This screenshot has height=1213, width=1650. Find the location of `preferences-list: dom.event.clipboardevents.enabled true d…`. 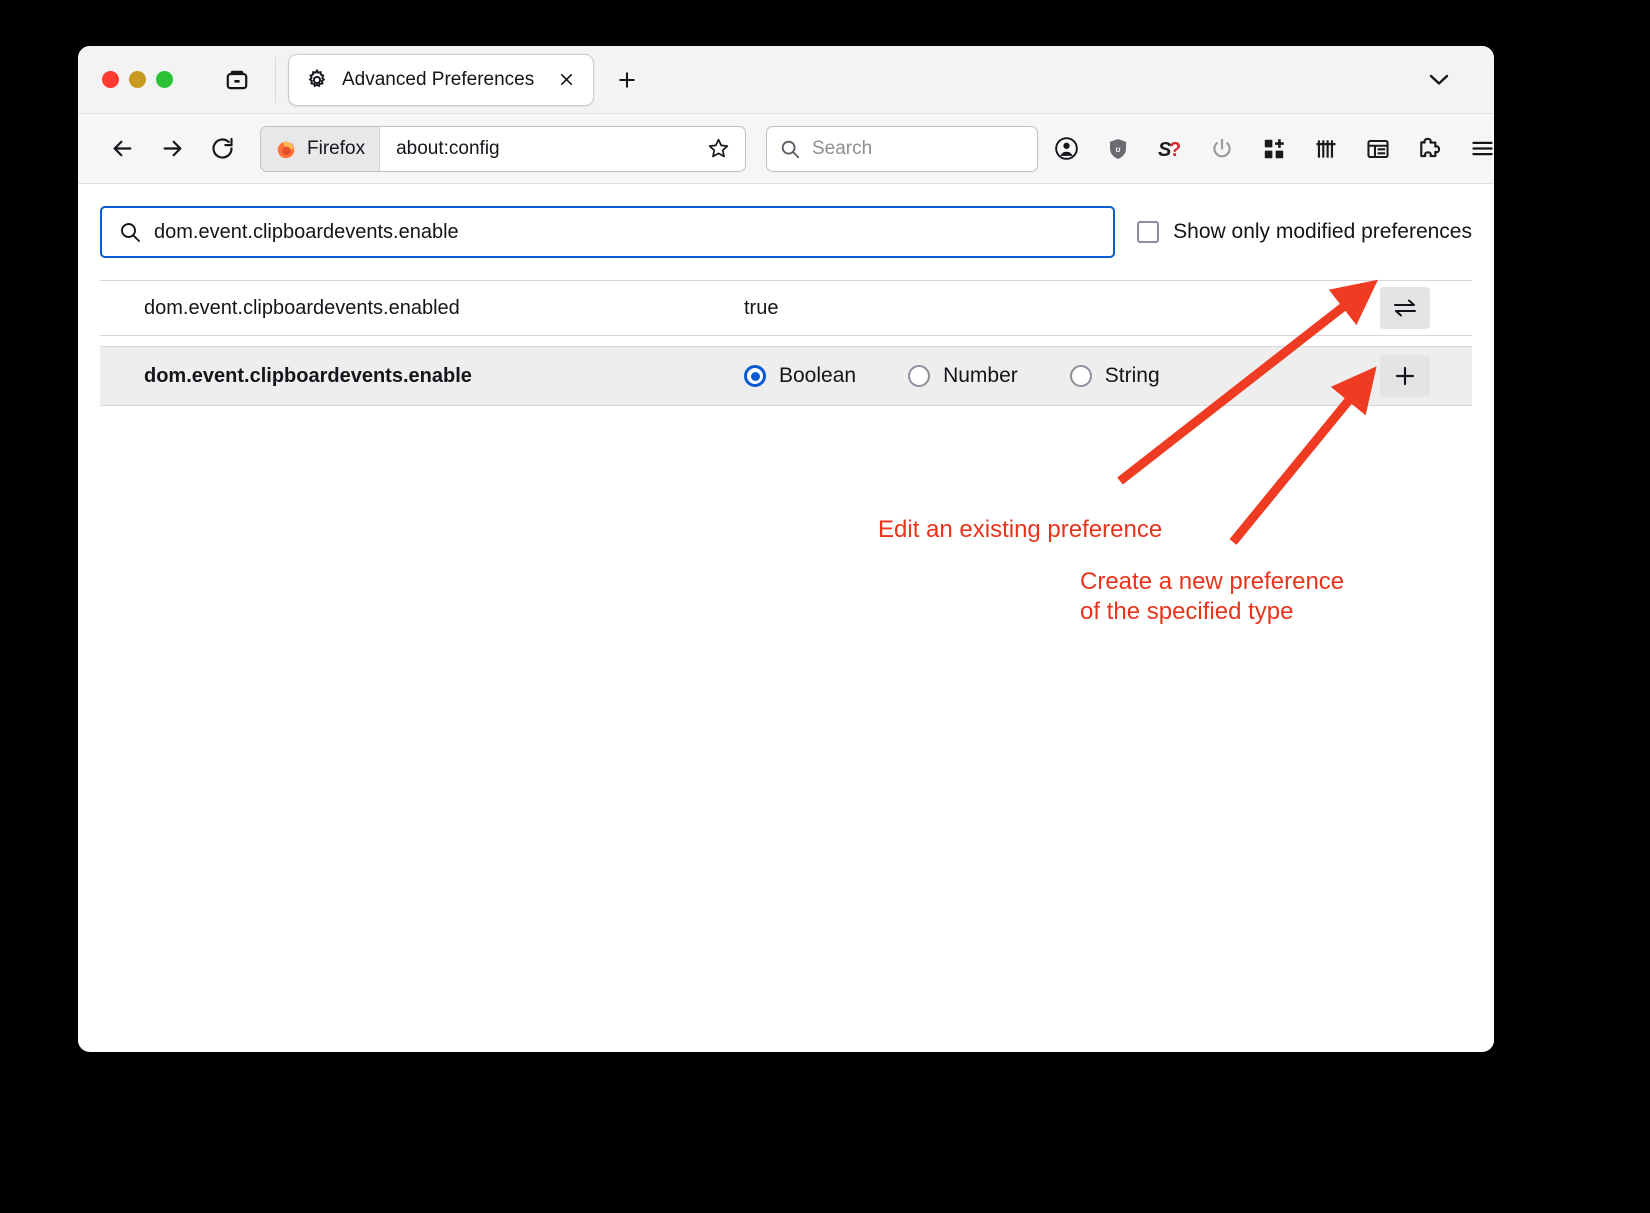

preferences-list: dom.event.clipboardevents.enabled true d… is located at coordinates (786, 343).